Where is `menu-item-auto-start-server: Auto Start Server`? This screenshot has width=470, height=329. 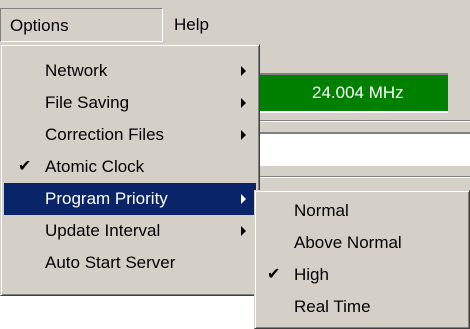
menu-item-auto-start-server: Auto Start Server is located at coordinates (130, 263).